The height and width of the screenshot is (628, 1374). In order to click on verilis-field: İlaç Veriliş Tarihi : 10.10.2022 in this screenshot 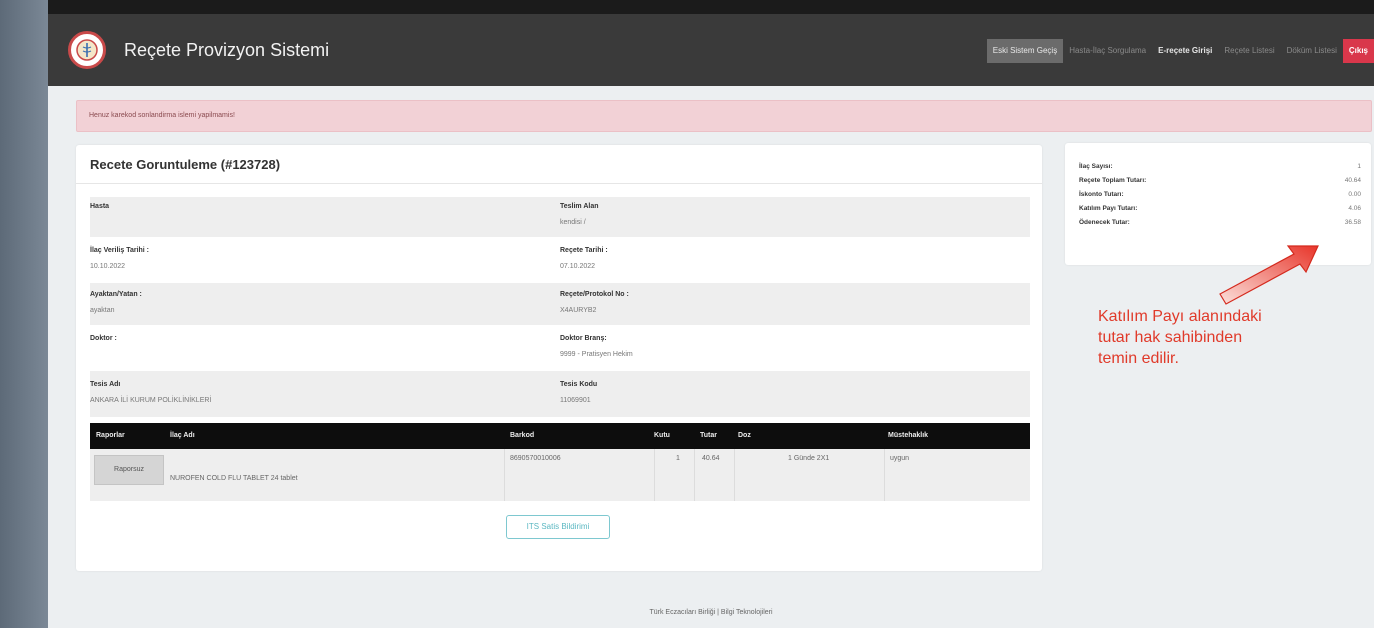, I will do `click(119, 258)`.